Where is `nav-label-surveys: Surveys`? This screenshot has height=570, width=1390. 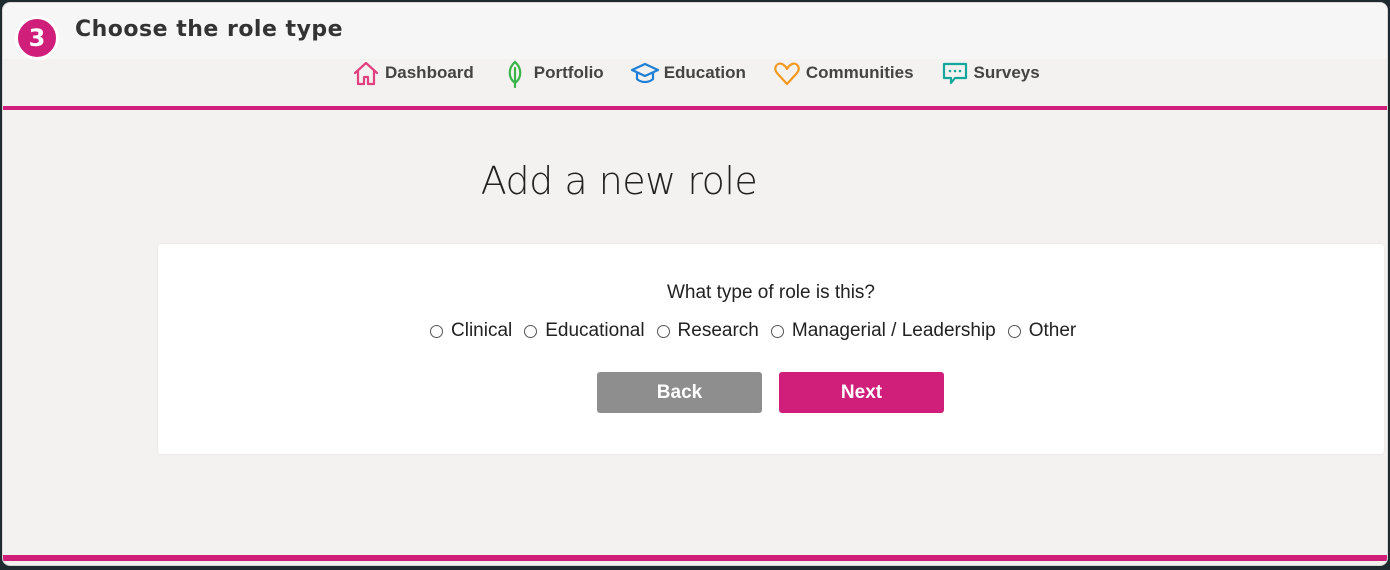 nav-label-surveys: Surveys is located at coordinates (1006, 72).